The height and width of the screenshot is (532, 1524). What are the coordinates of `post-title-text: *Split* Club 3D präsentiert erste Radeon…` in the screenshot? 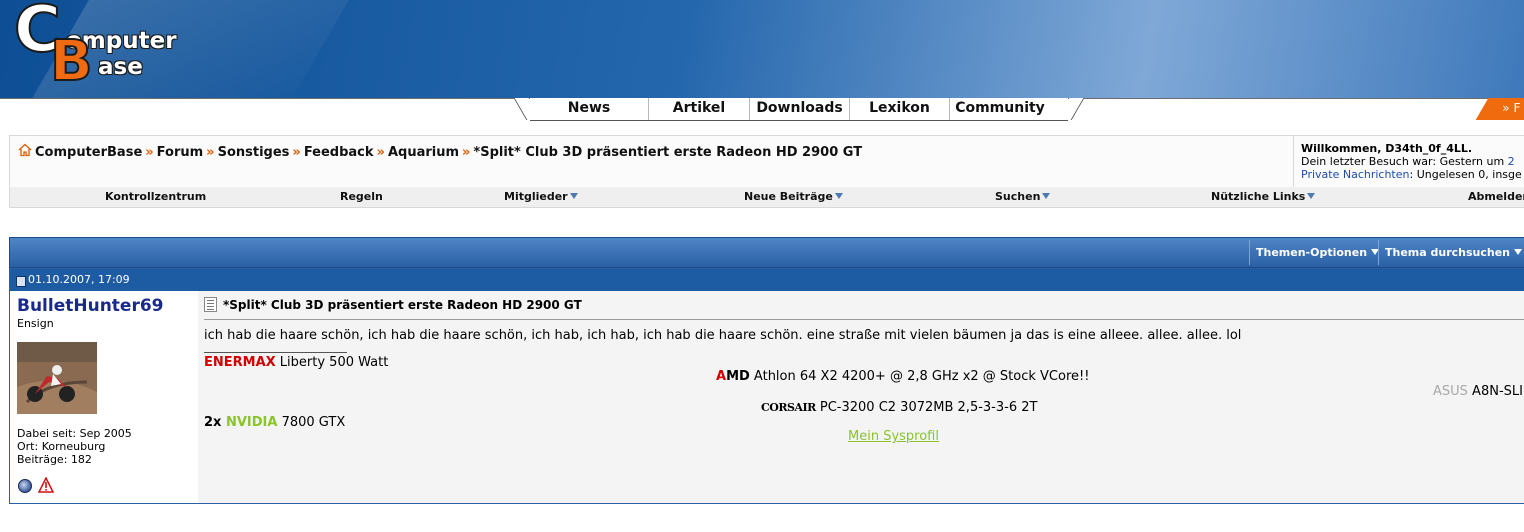 It's located at (402, 305).